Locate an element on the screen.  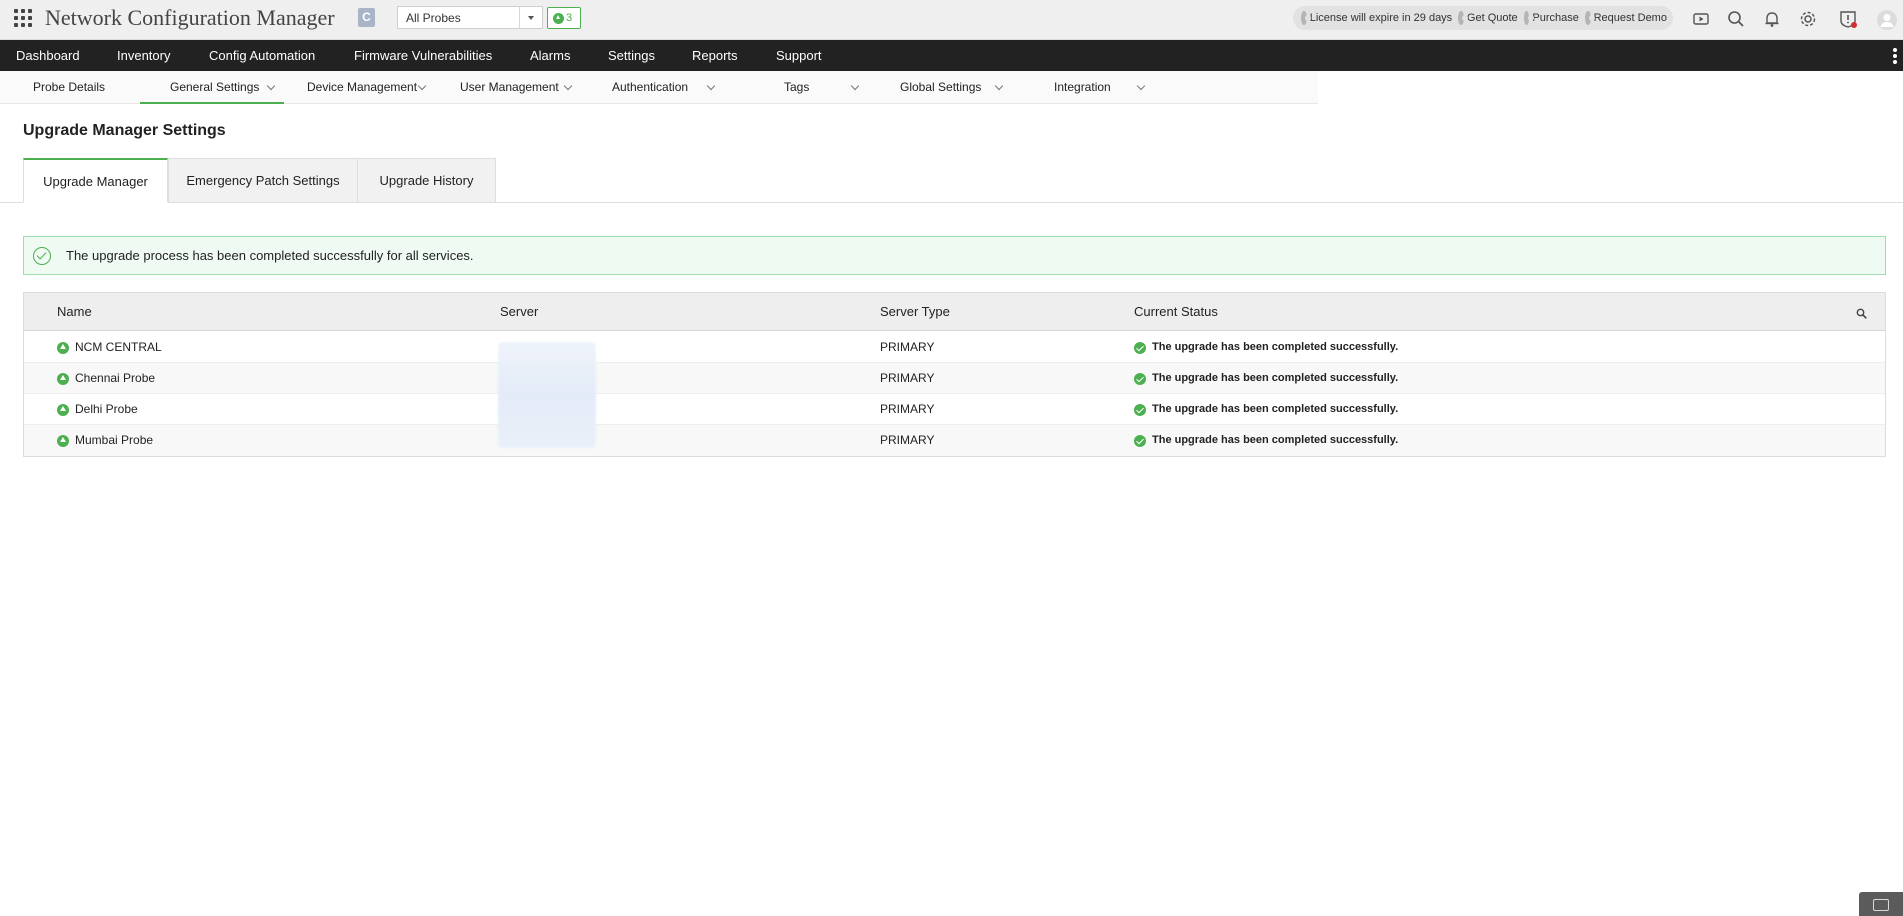
dollar-icon is located at coordinates (1463, 18).